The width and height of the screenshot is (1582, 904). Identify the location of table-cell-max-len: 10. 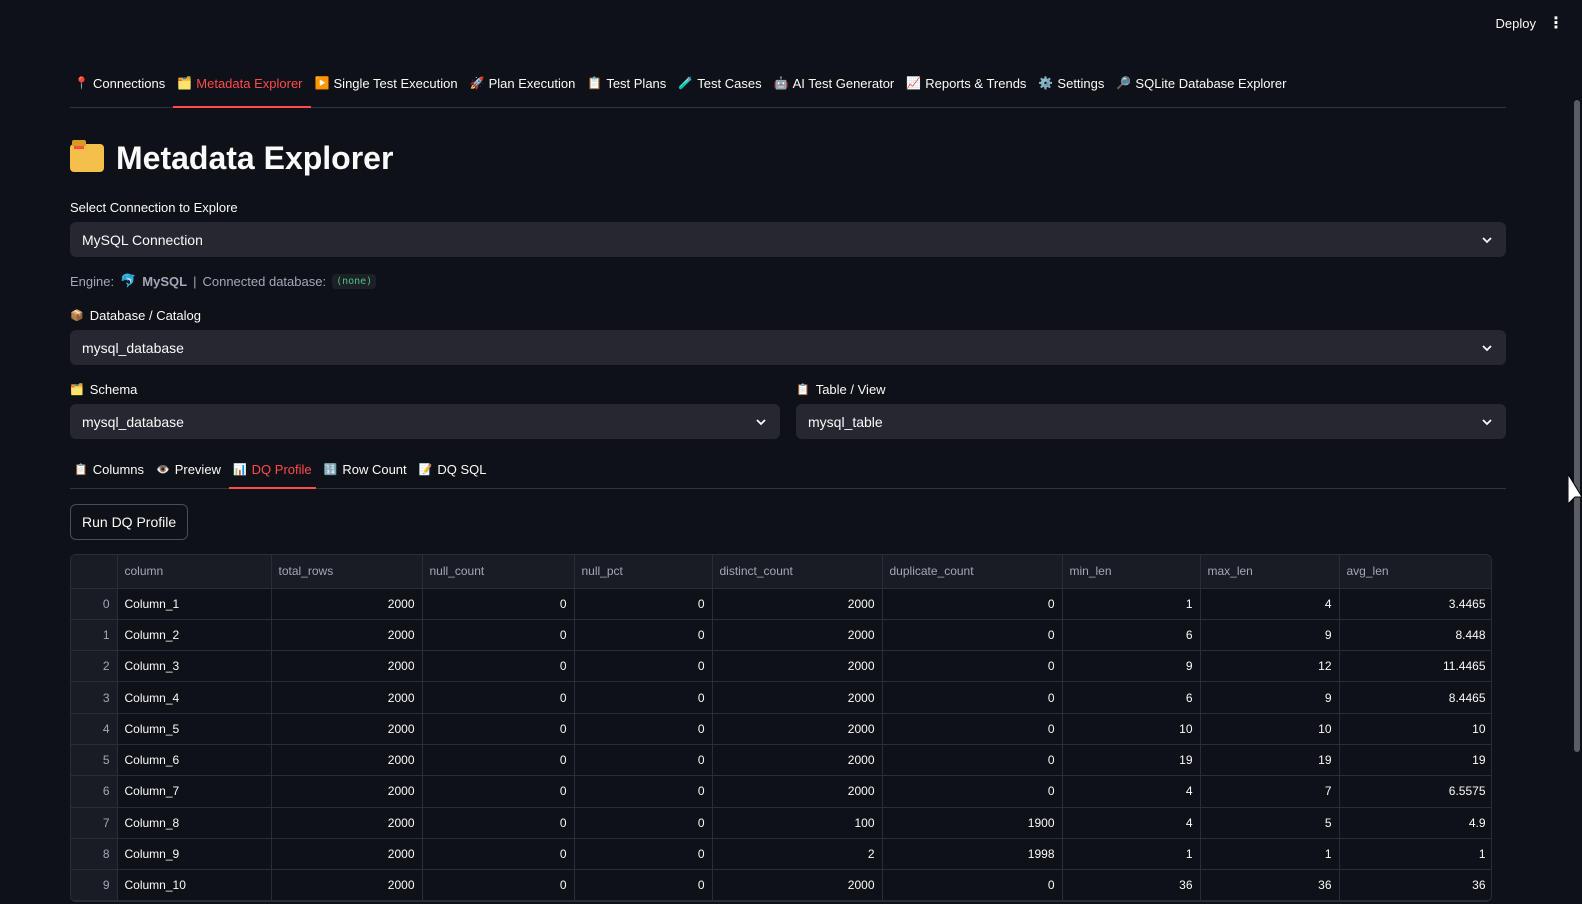
(1270, 729).